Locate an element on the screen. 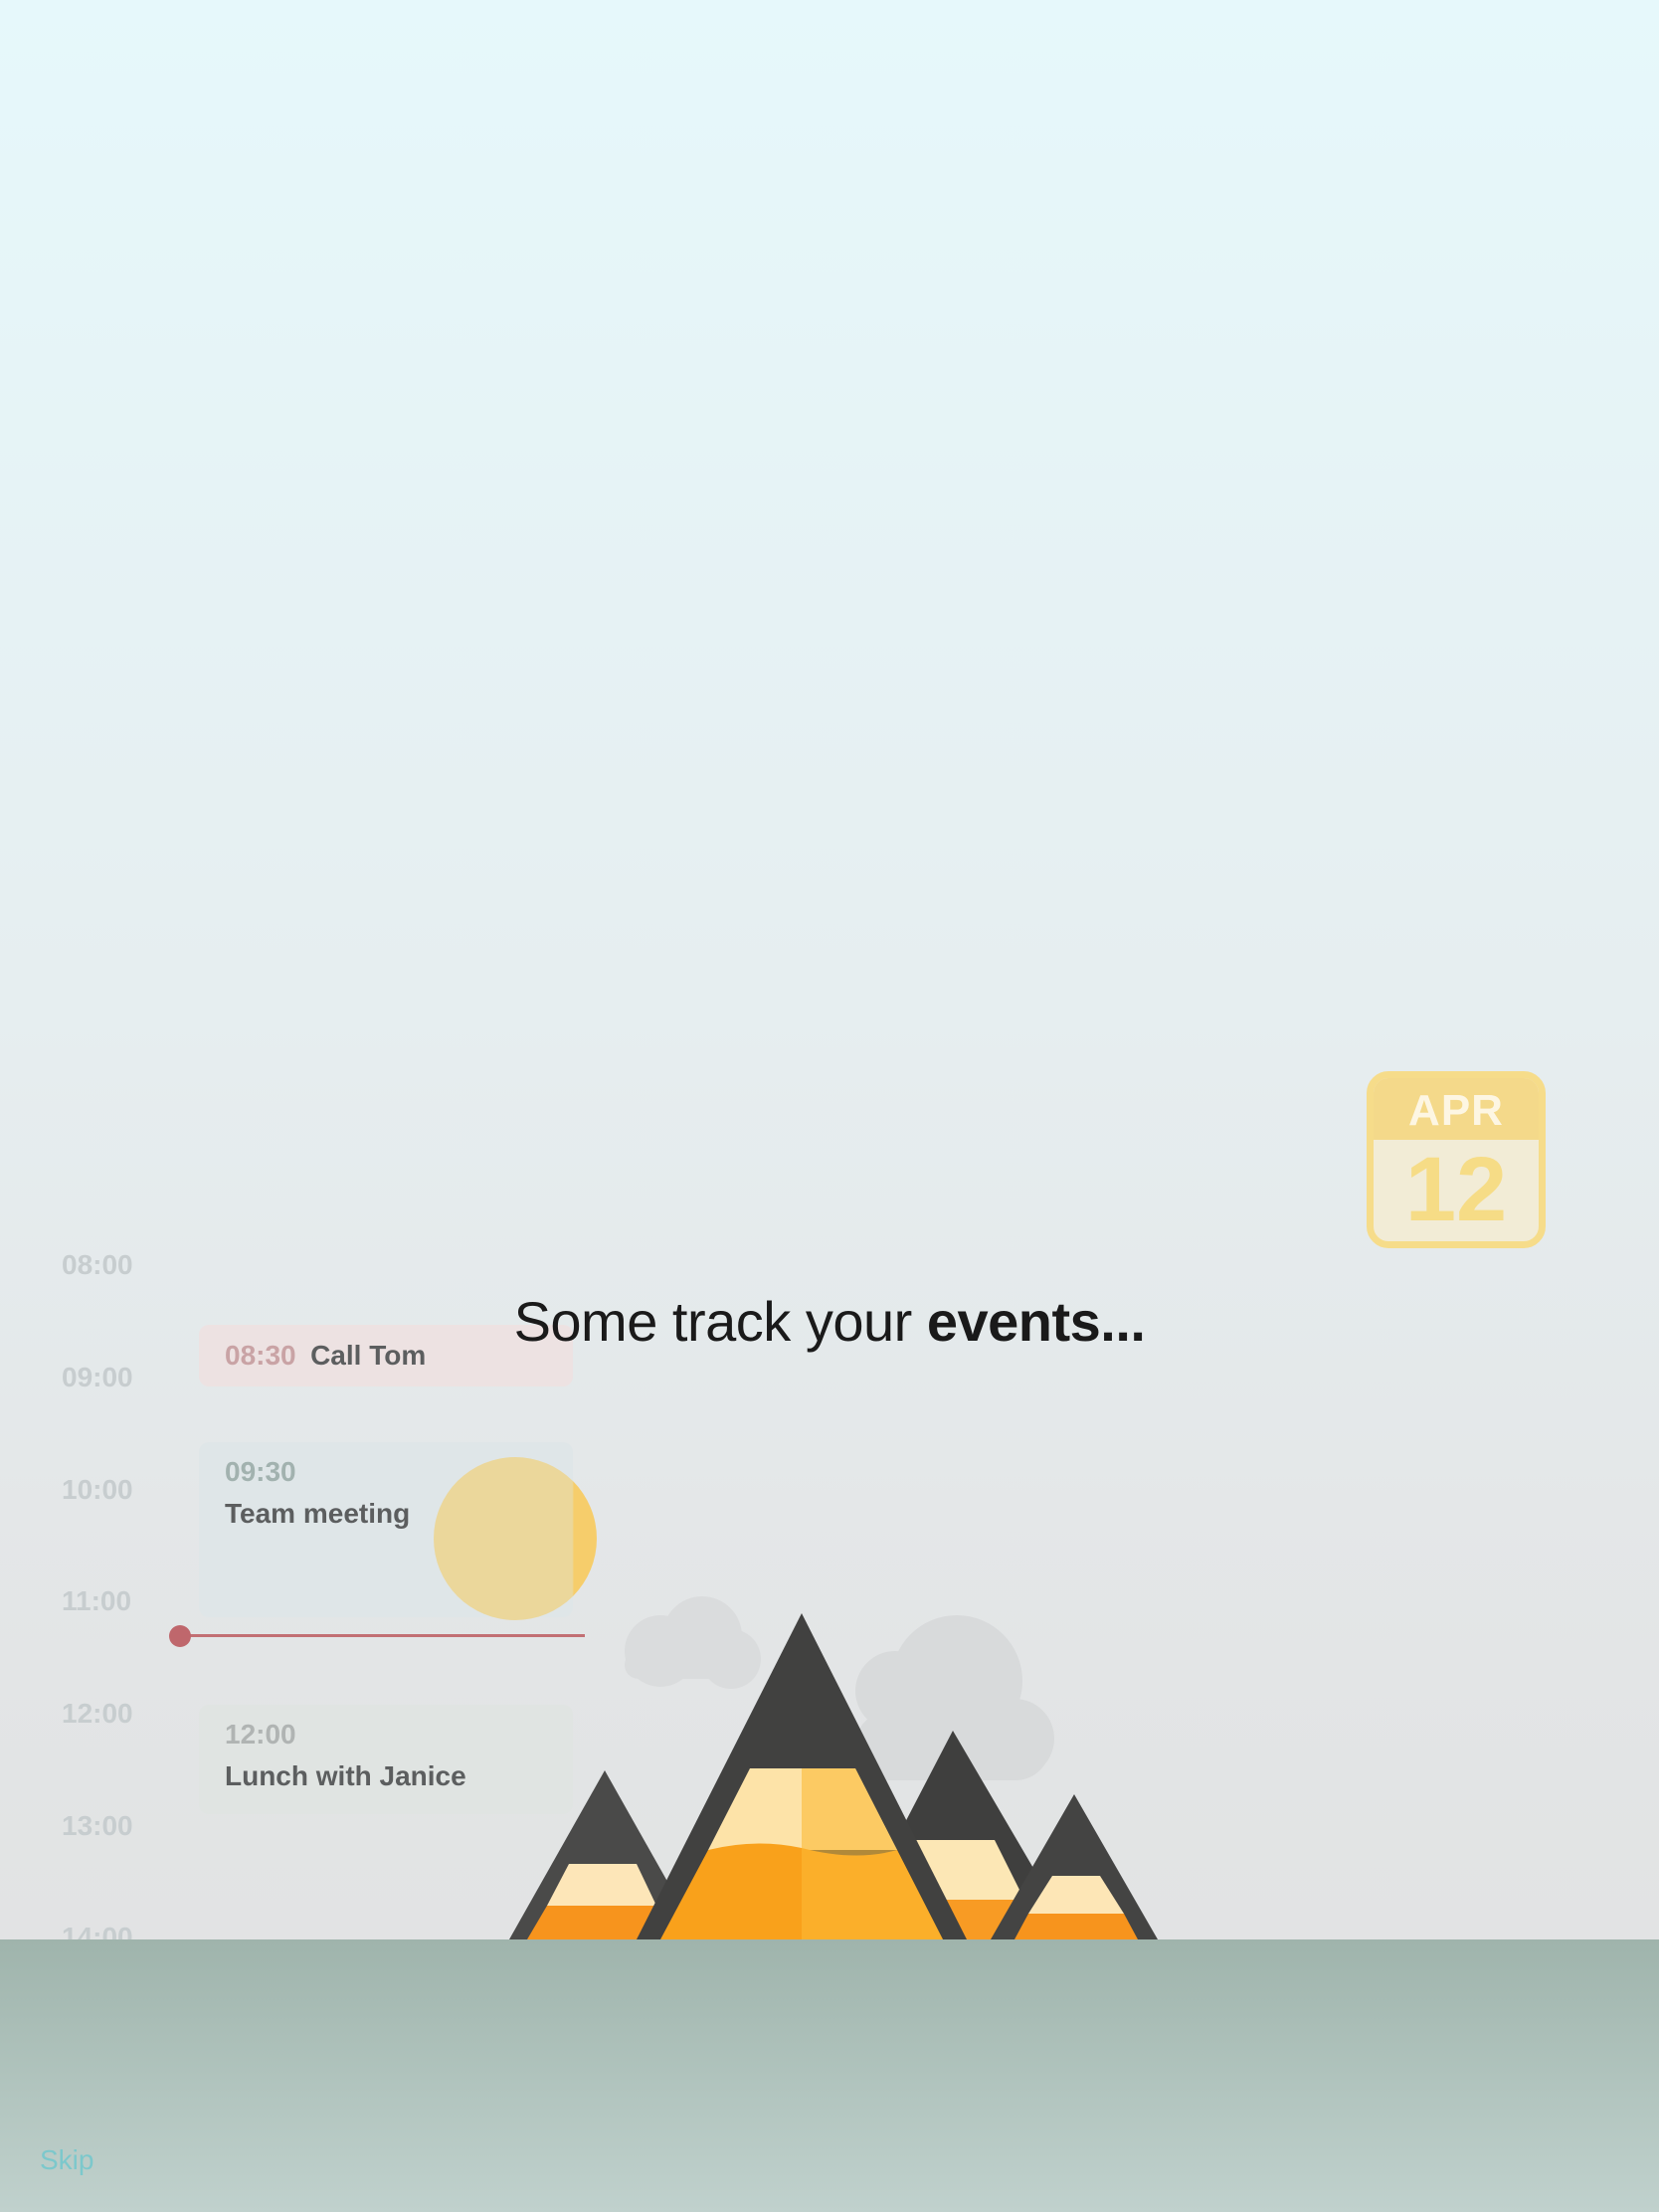  sea-background is located at coordinates (829, 2075).